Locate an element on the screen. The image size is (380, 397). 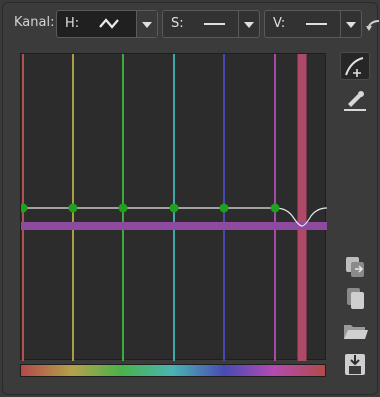
open-folder-icon is located at coordinates (356, 332).